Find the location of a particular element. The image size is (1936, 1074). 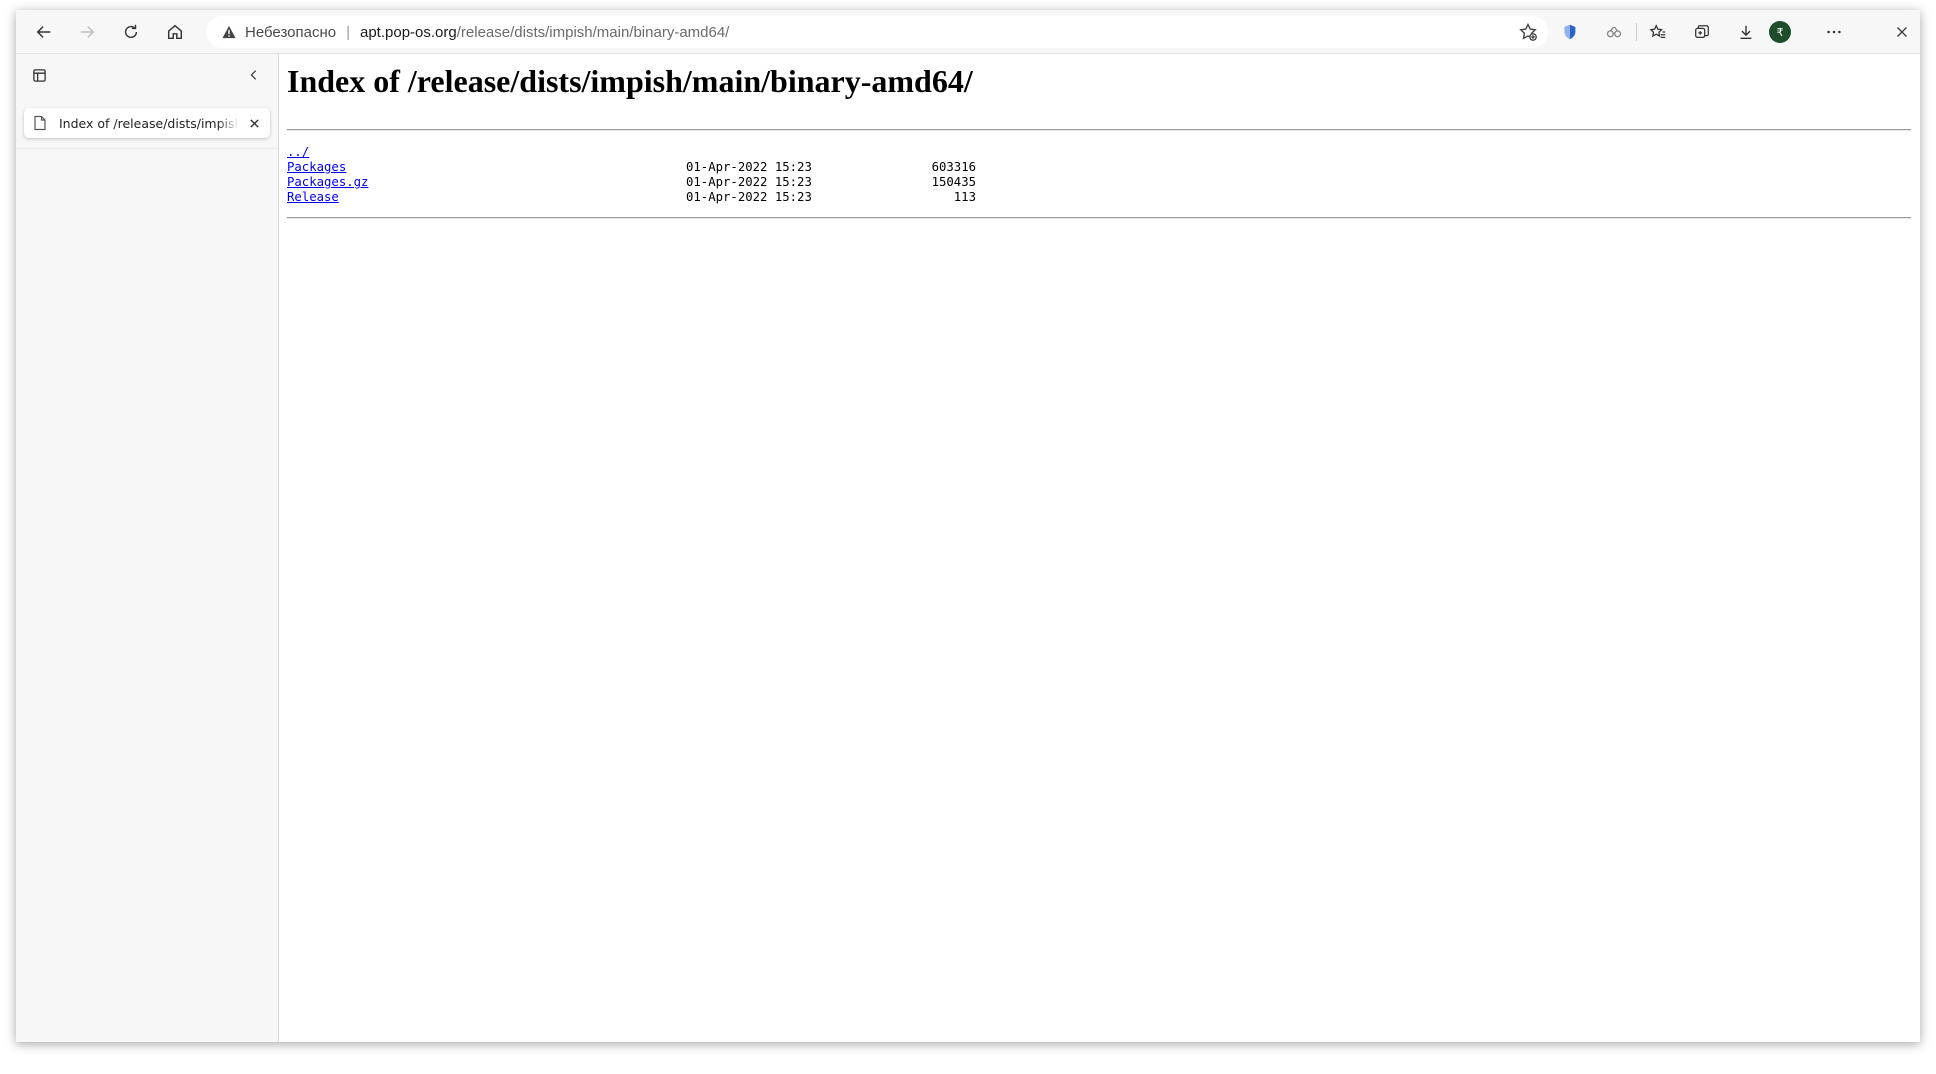

profile-initial: ₹ is located at coordinates (1780, 32).